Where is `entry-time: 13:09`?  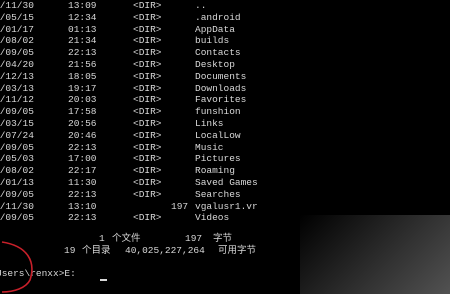 entry-time: 13:09 is located at coordinates (82, 5).